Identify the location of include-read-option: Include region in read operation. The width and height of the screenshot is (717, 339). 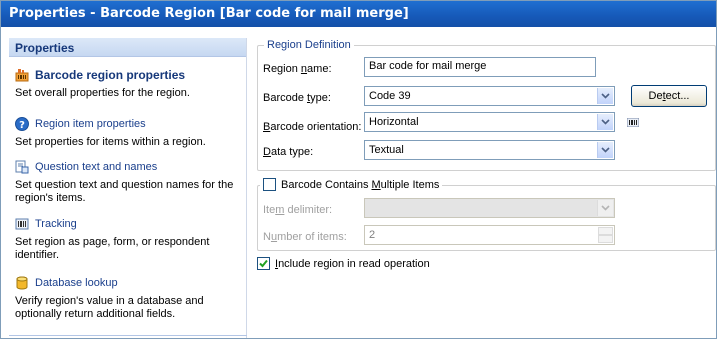
(343, 263).